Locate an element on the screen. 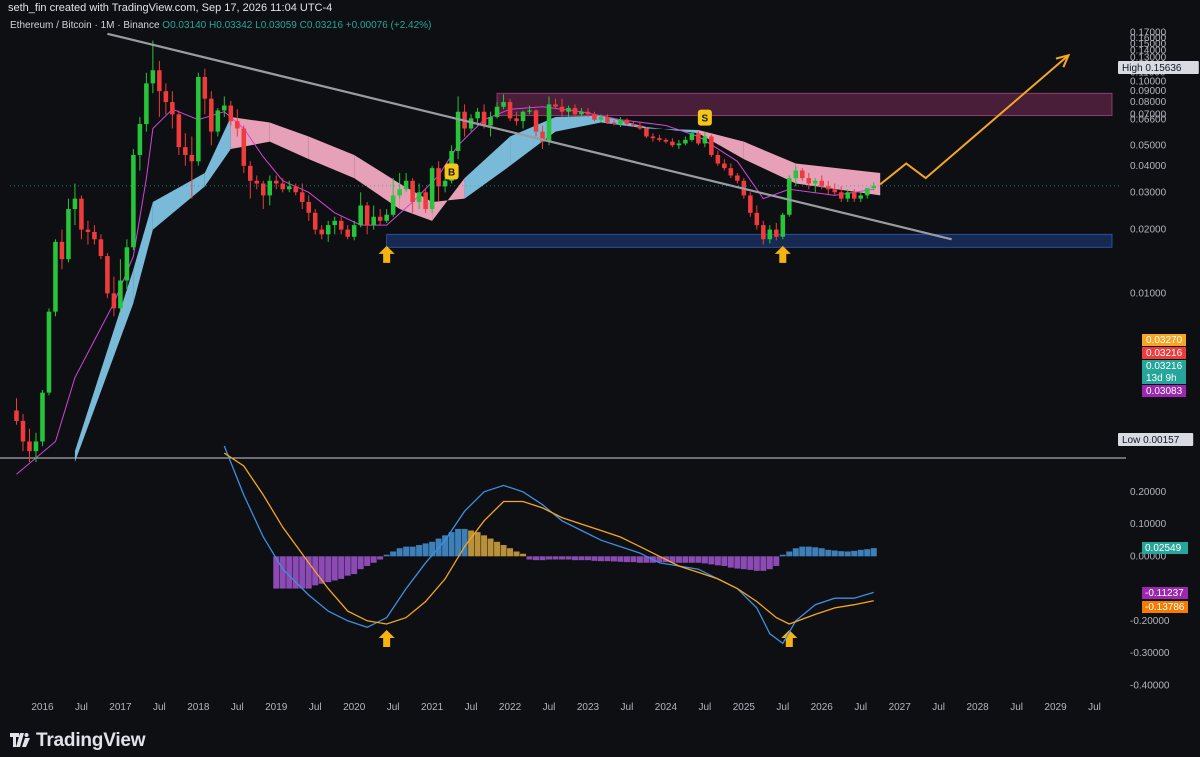 This screenshot has height=757, width=1200. symbol-name: Ethereum / Bitcoin · 1M · Binance is located at coordinates (85, 25).